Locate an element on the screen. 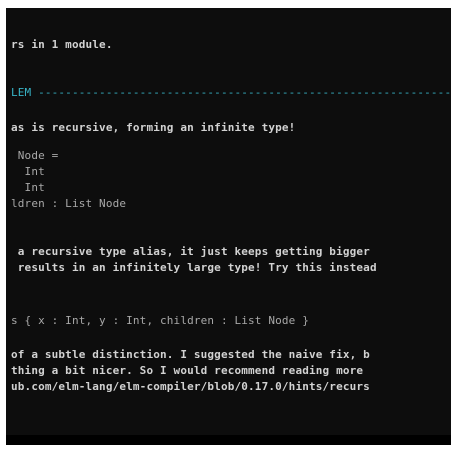 This screenshot has width=451, height=453. terminal-bottom-bar is located at coordinates (228, 440).